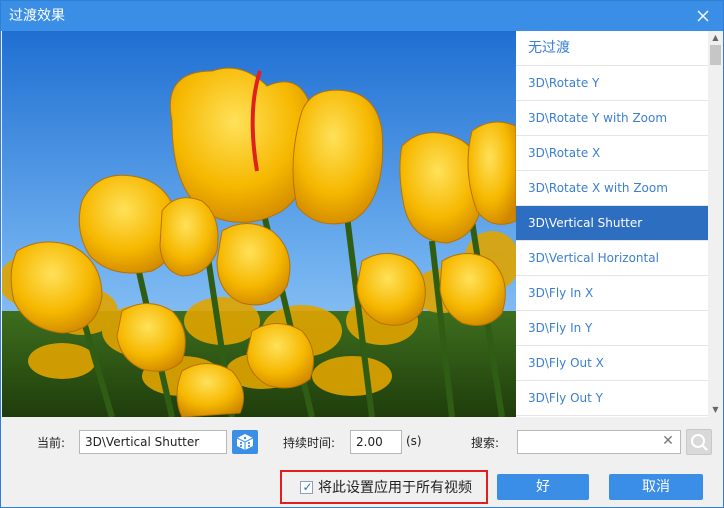 This screenshot has height=508, width=724. What do you see at coordinates (612, 398) in the screenshot?
I see `list-item: 3D\Fly Out Y` at bounding box center [612, 398].